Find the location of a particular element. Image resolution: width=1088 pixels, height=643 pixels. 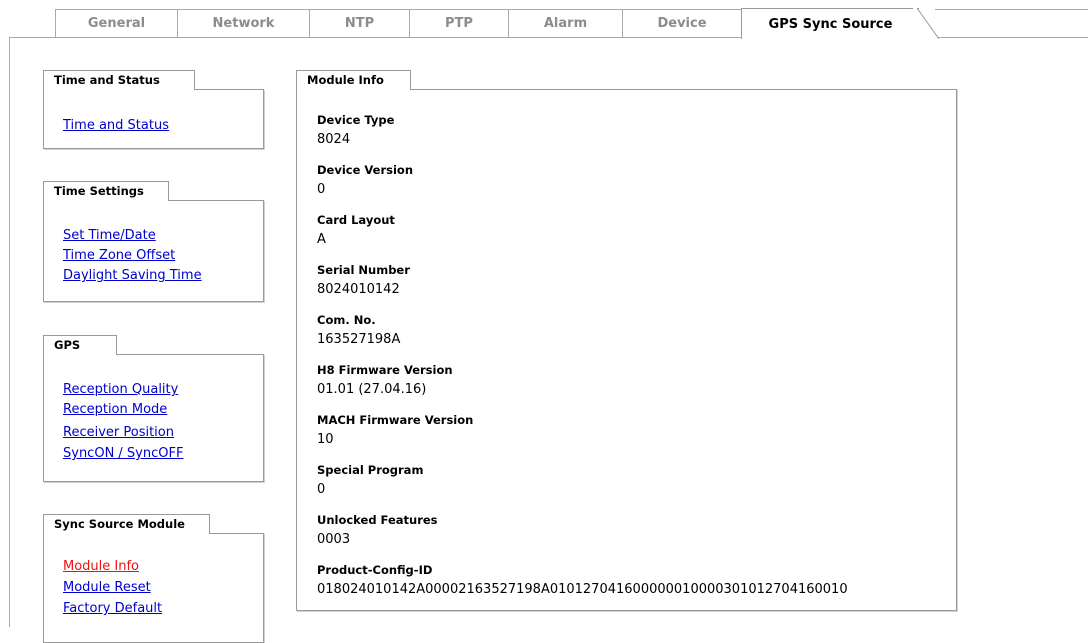

module-info-box-title: Module Info is located at coordinates (353, 80).